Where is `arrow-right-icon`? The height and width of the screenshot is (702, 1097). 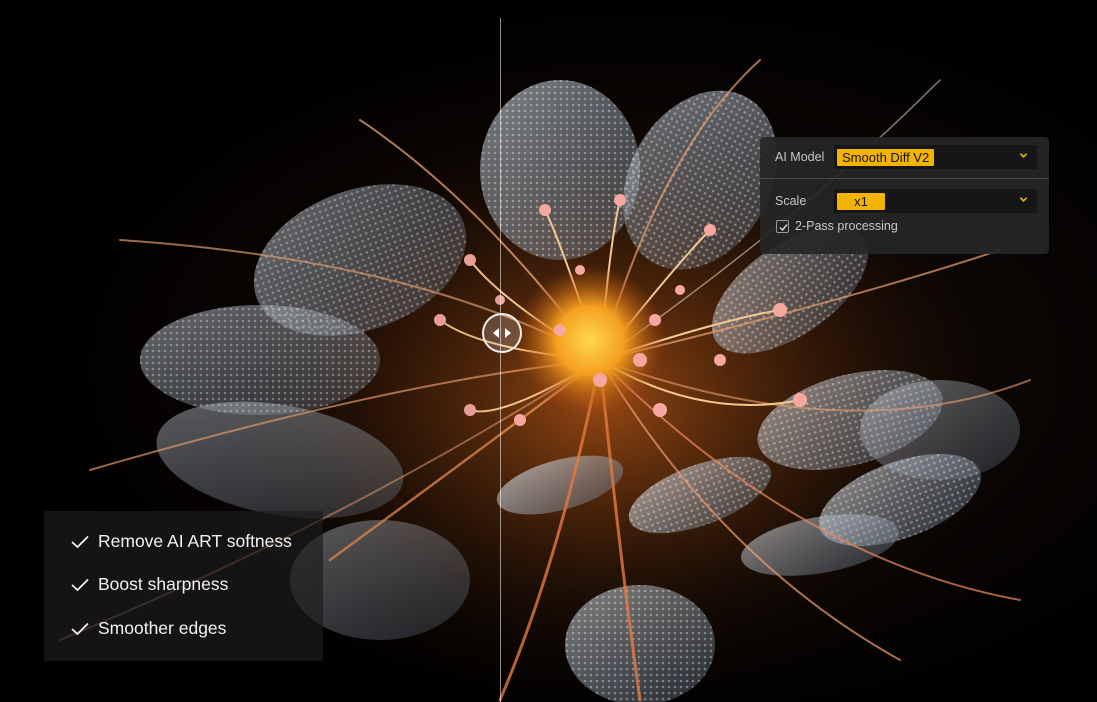
arrow-right-icon is located at coordinates (508, 333).